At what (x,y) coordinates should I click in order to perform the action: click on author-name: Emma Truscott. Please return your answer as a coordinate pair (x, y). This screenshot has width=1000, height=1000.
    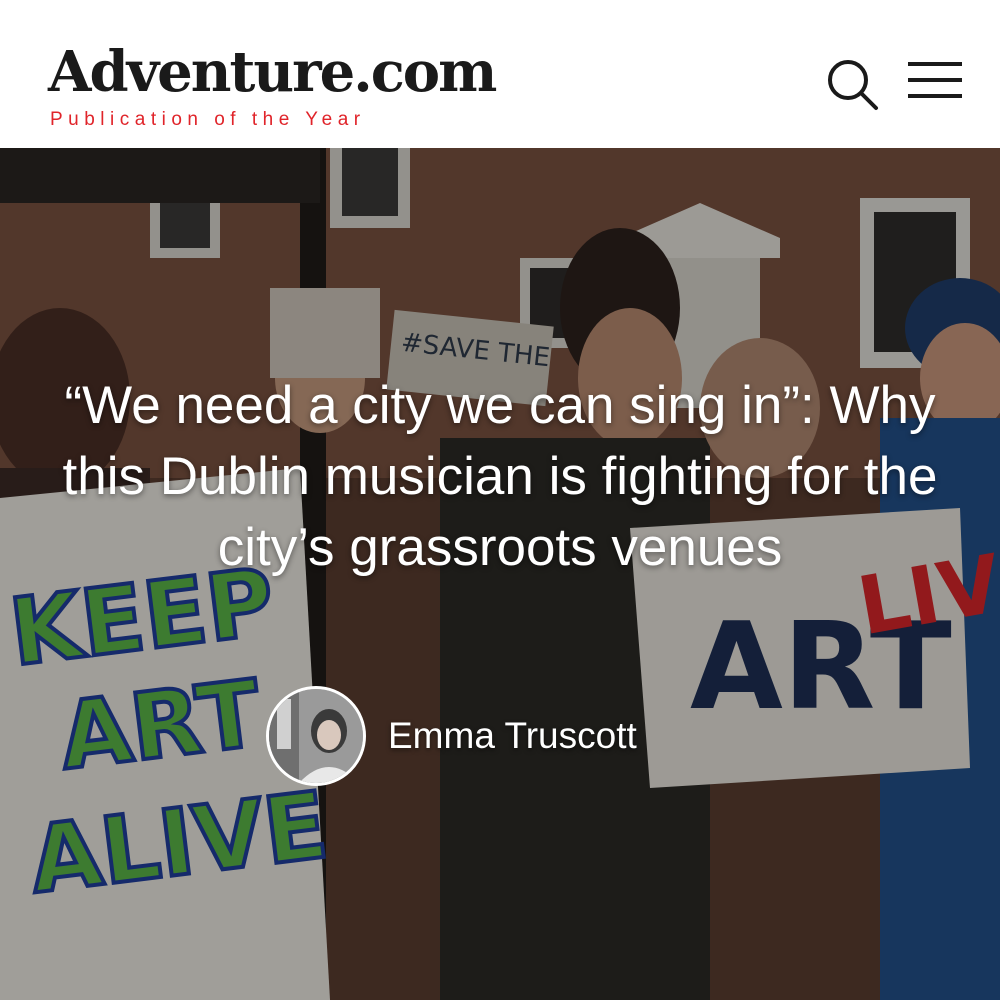
    Looking at the image, I should click on (512, 736).